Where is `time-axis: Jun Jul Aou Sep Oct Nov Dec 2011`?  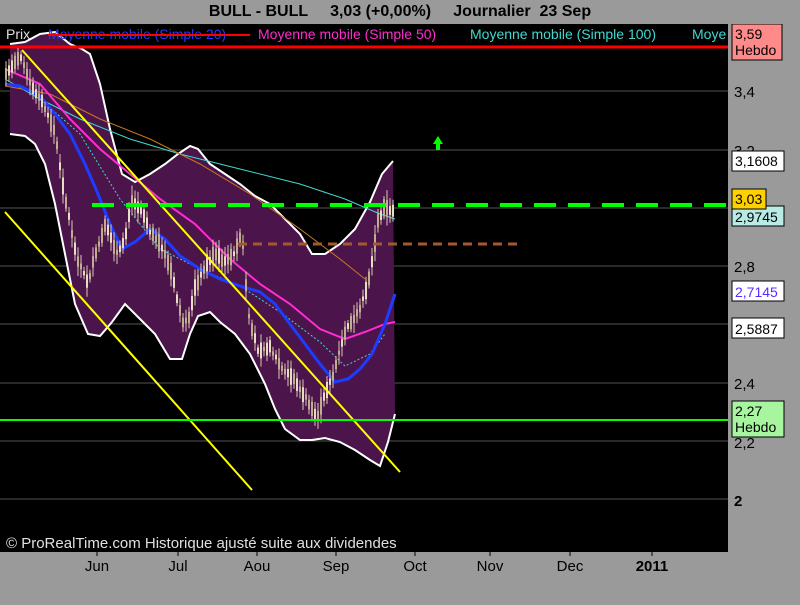
time-axis: Jun Jul Aou Sep Oct Nov Dec 2011 is located at coordinates (400, 576).